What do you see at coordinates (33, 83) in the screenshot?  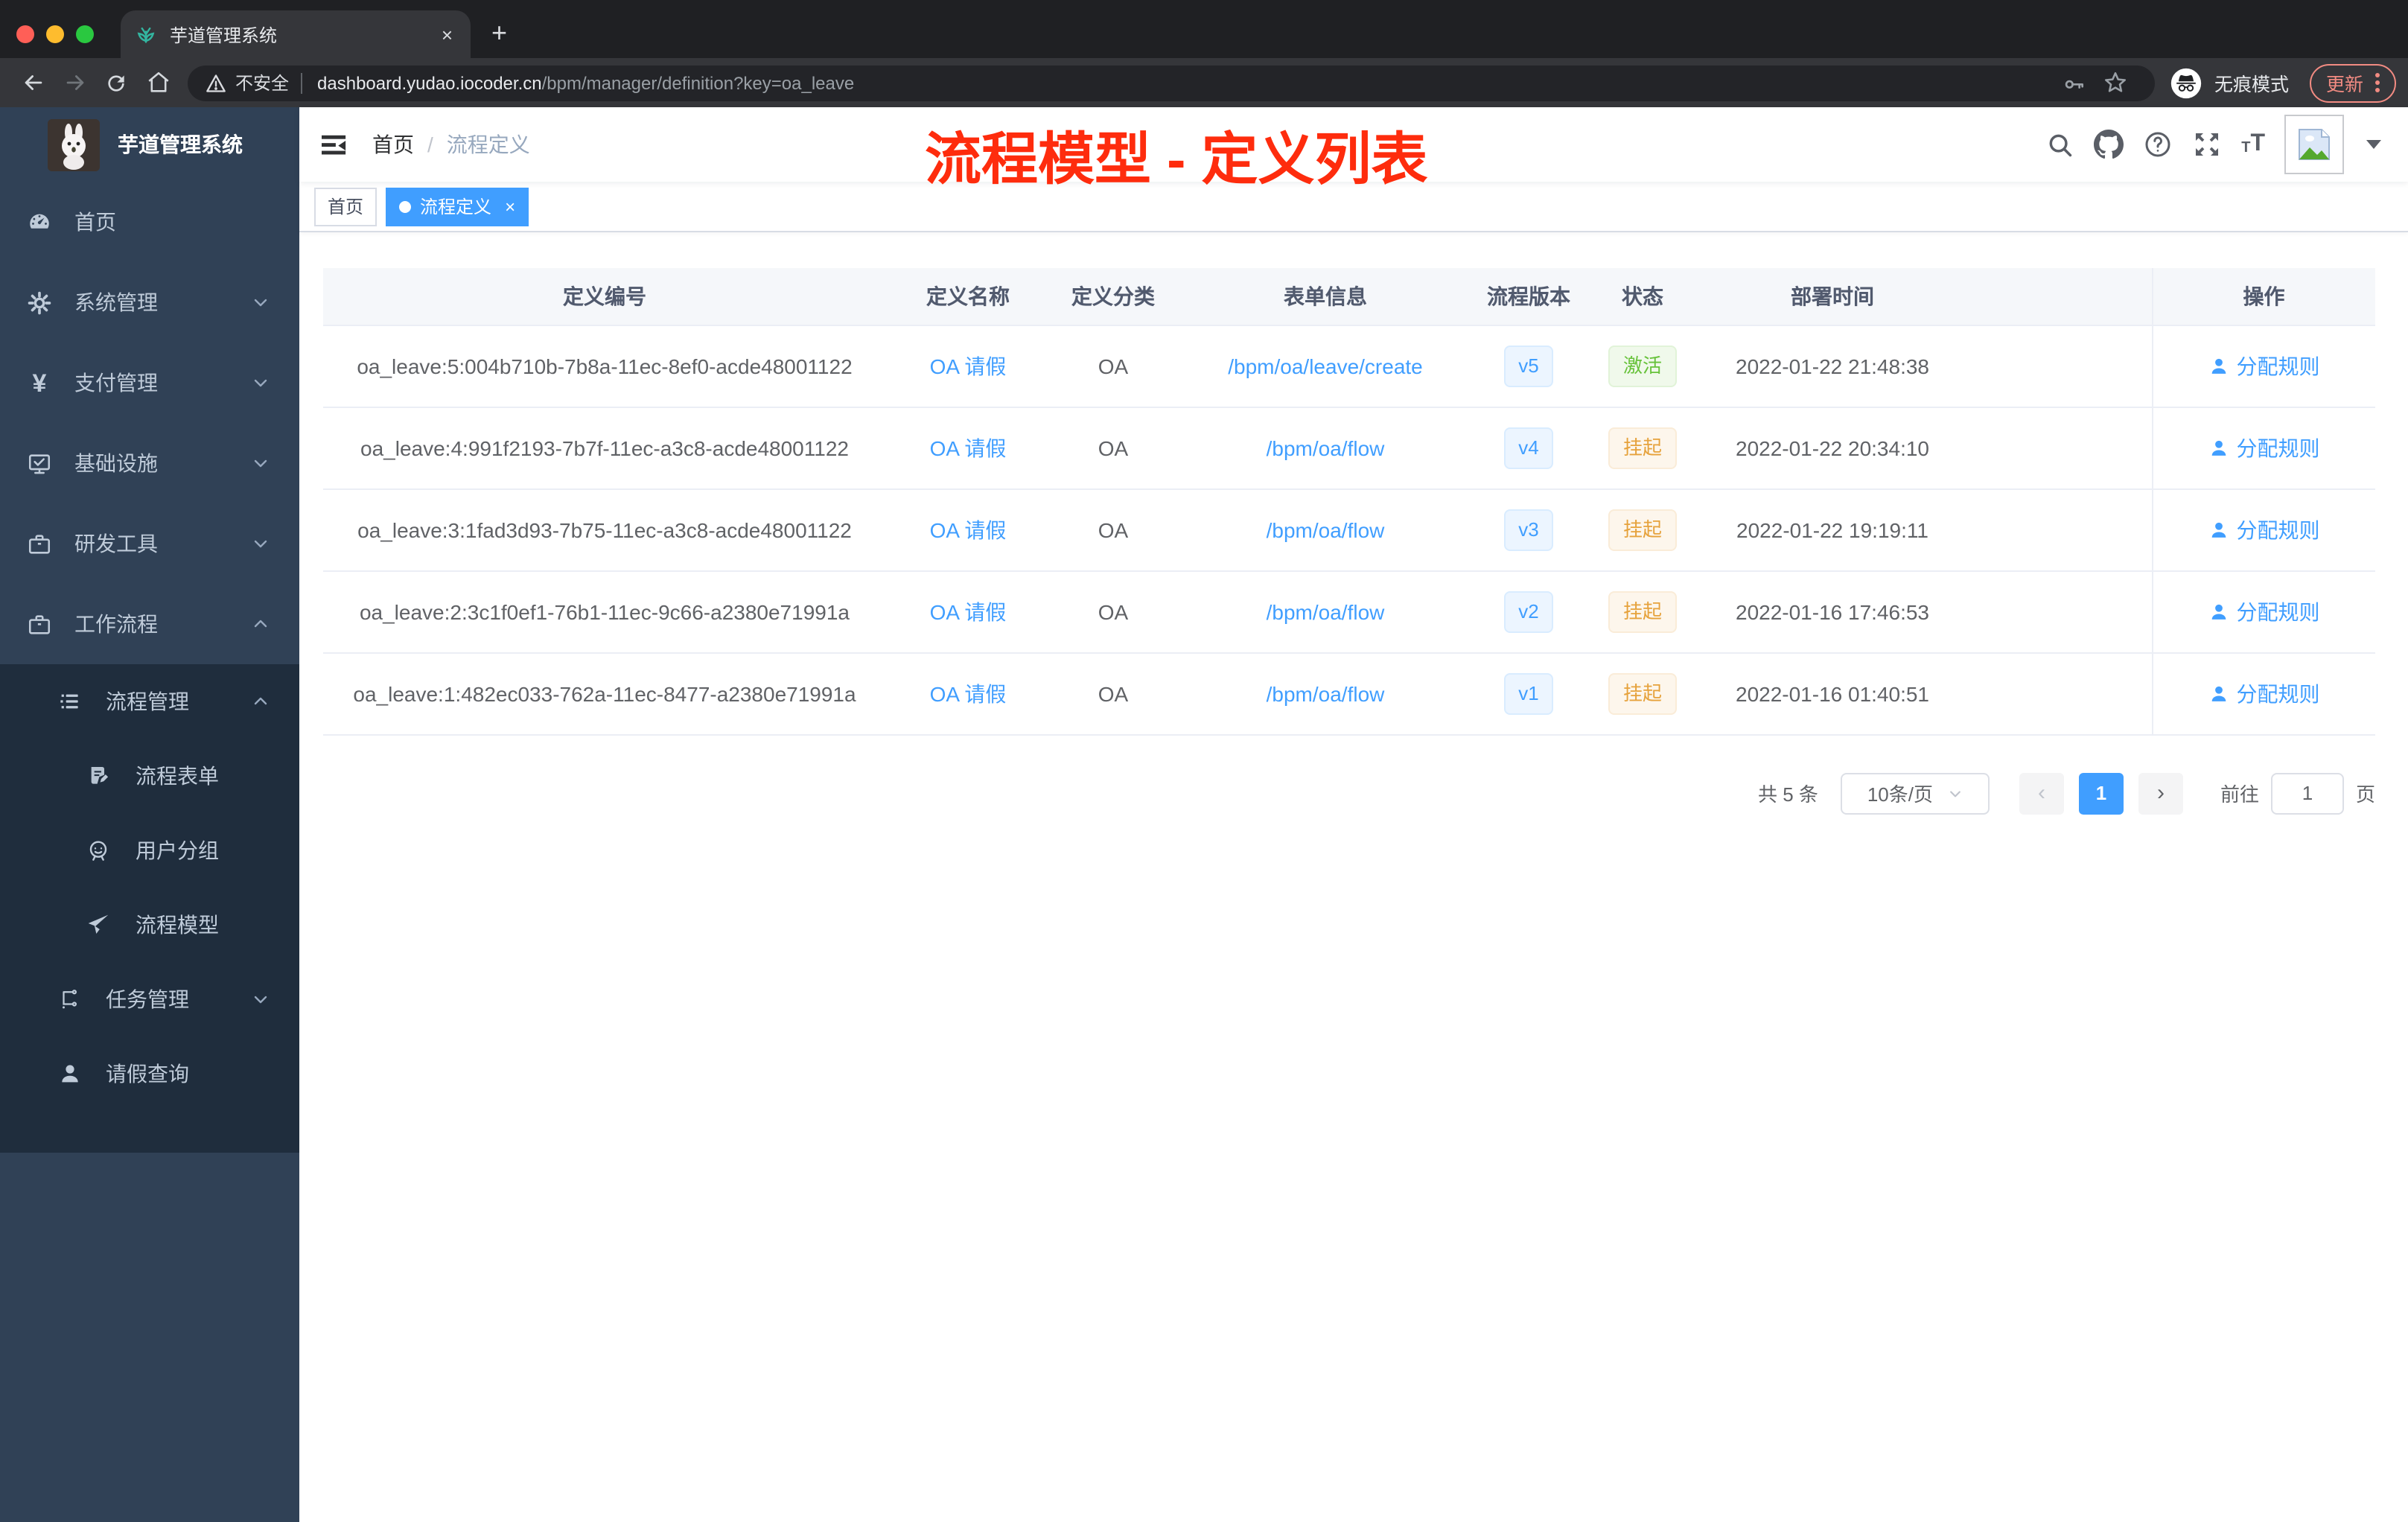 I see `back-icon` at bounding box center [33, 83].